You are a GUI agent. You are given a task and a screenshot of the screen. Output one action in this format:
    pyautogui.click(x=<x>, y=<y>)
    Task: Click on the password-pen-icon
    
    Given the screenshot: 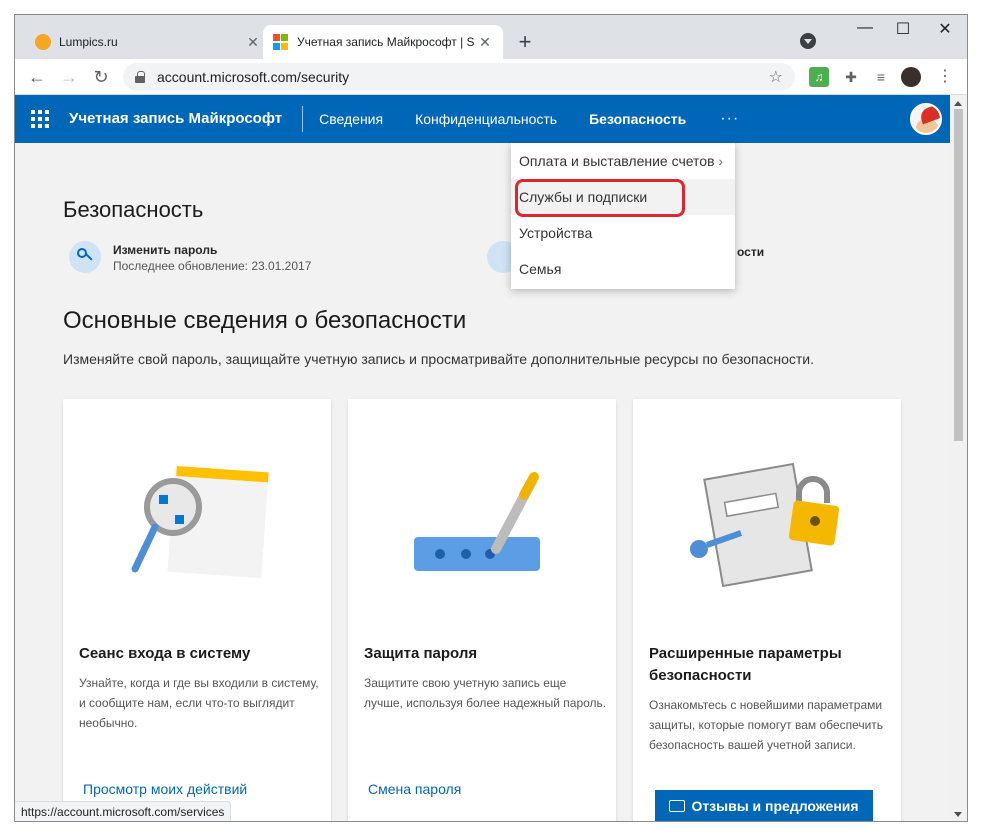 What is the action you would take?
    pyautogui.click(x=477, y=521)
    